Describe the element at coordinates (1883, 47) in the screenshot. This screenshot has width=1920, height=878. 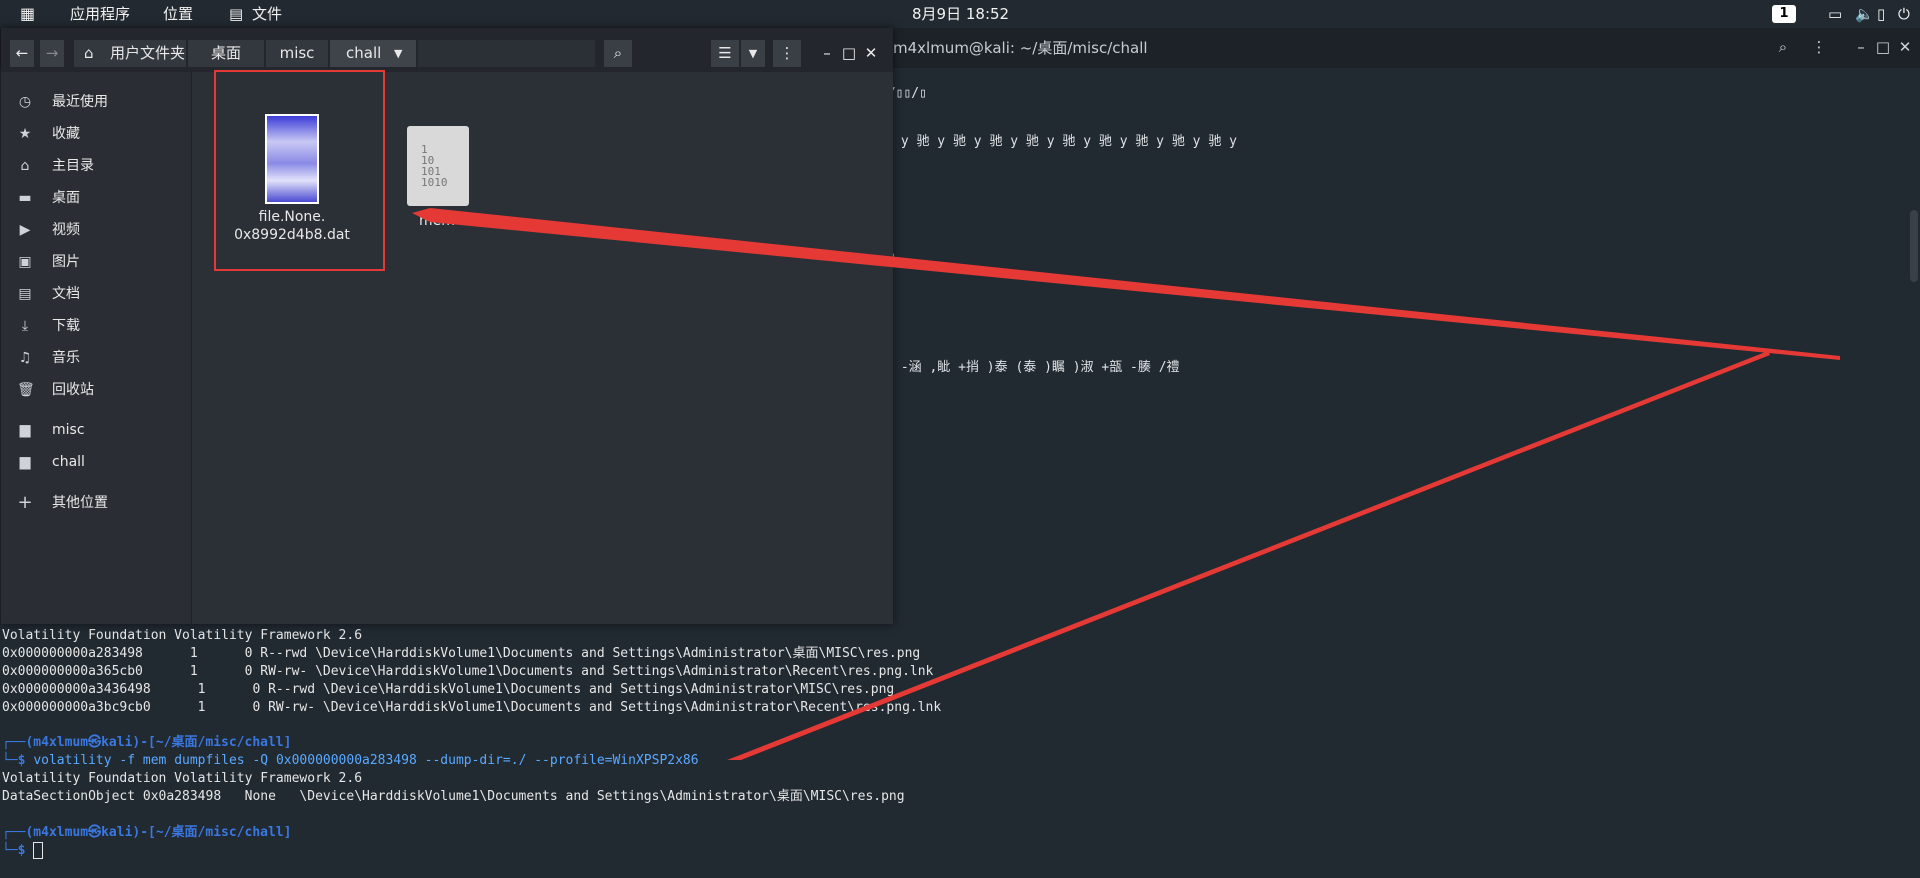
I see `maximize-icon: □` at that location.